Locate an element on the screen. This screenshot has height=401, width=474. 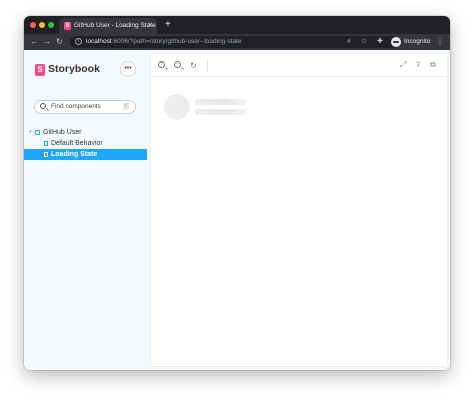
storybook-brand-title: Storybook is located at coordinates (74, 69).